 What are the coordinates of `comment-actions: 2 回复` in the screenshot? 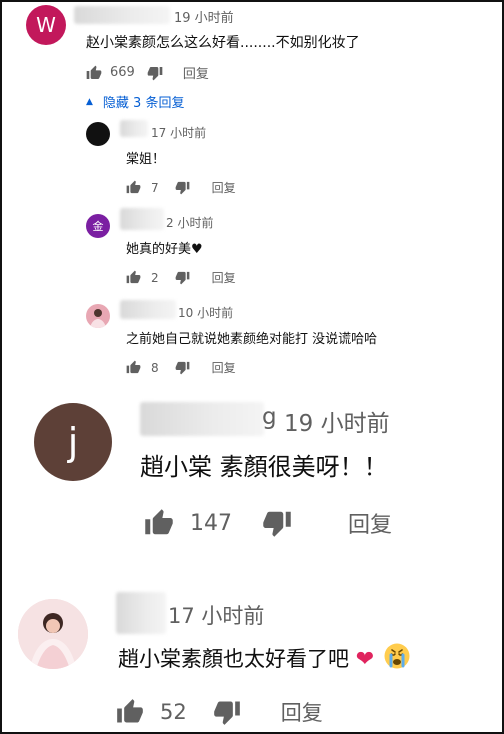 It's located at (181, 277).